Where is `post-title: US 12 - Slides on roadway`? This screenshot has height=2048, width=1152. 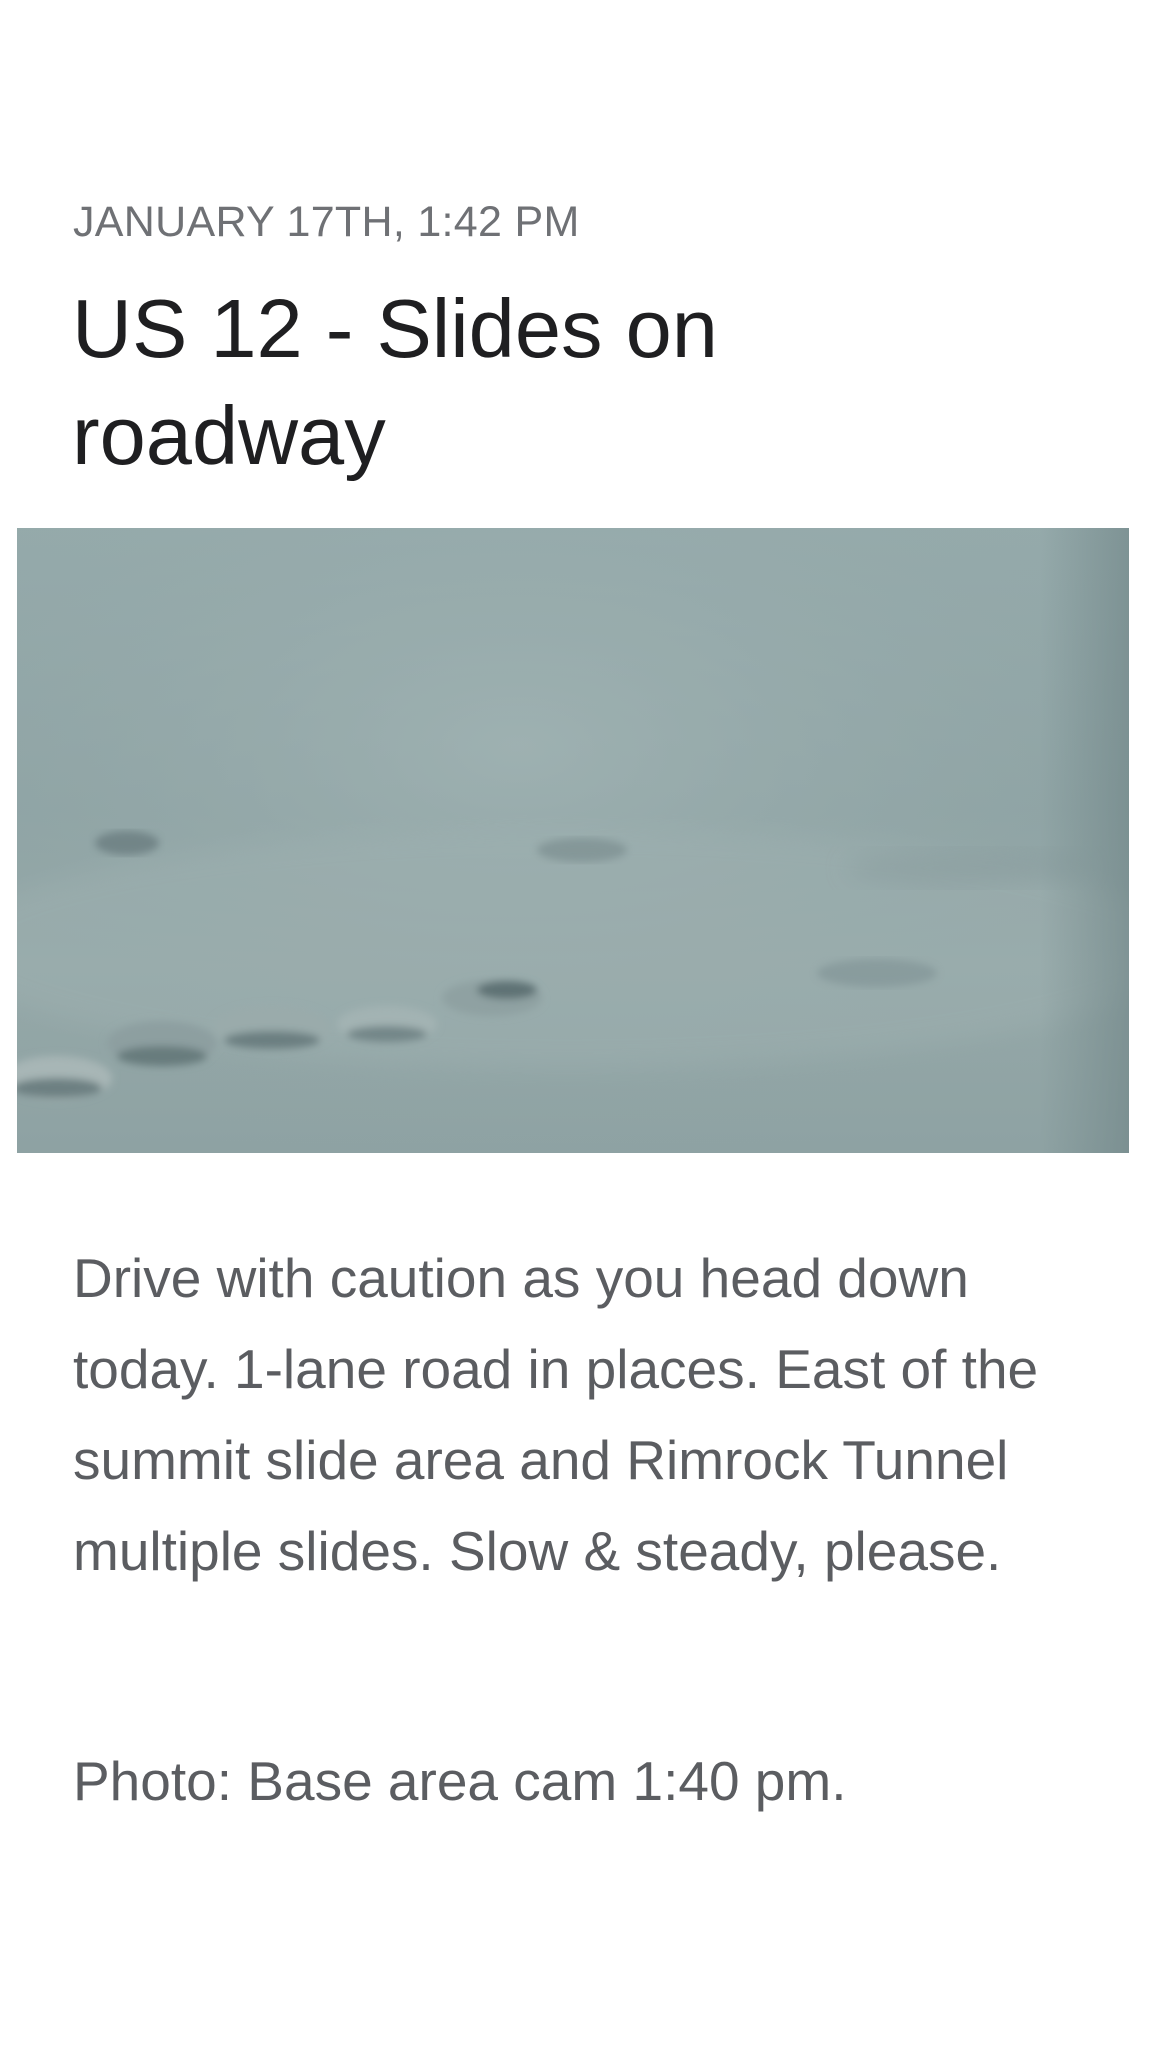 post-title: US 12 - Slides on roadway is located at coordinates (395, 382).